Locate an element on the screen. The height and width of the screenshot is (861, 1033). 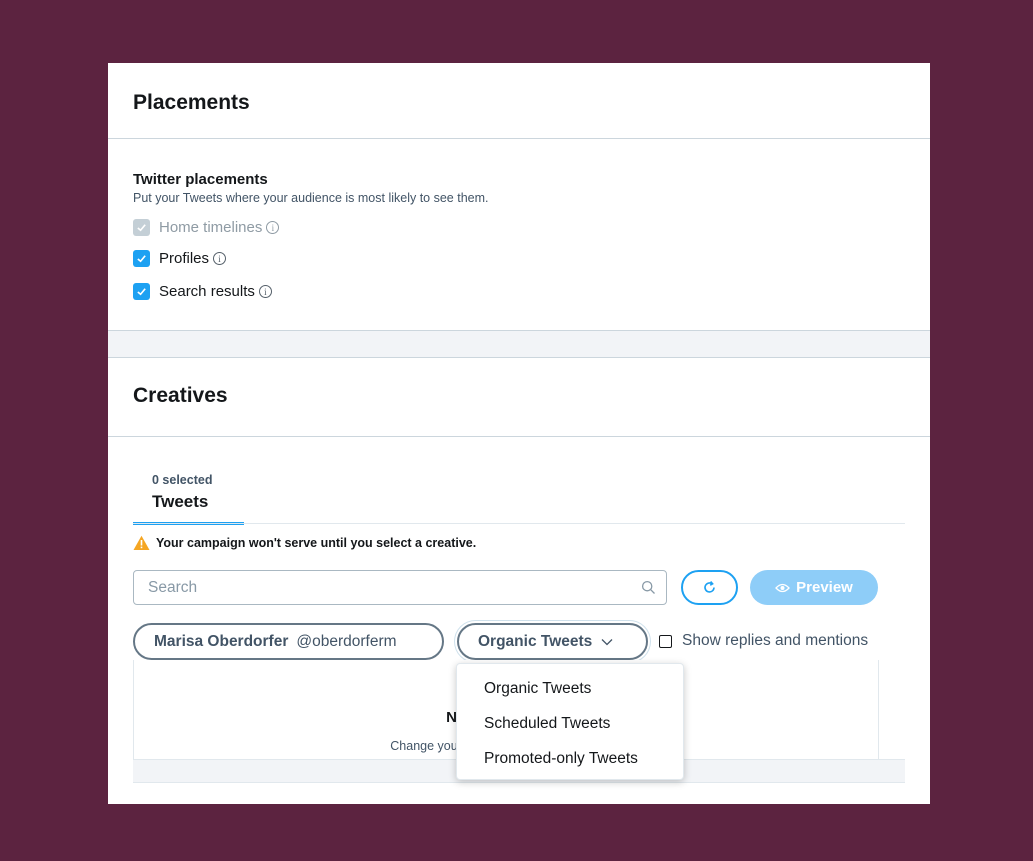
placements-title: Placements is located at coordinates (191, 102).